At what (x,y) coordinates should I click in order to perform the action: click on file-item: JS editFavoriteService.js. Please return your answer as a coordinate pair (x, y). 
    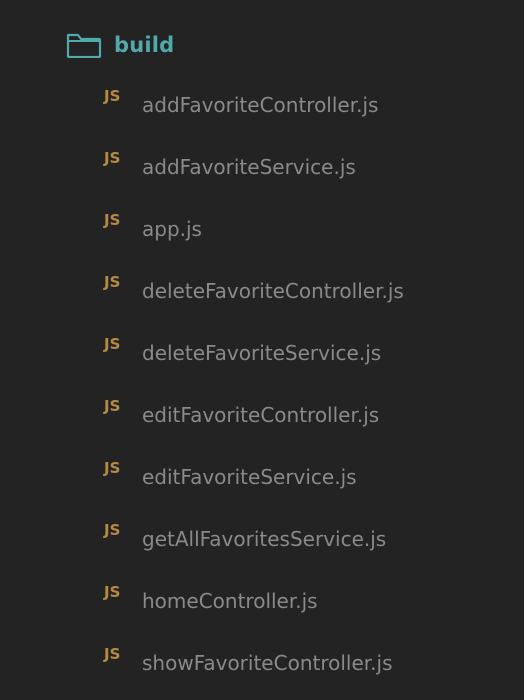
    Looking at the image, I should click on (254, 489).